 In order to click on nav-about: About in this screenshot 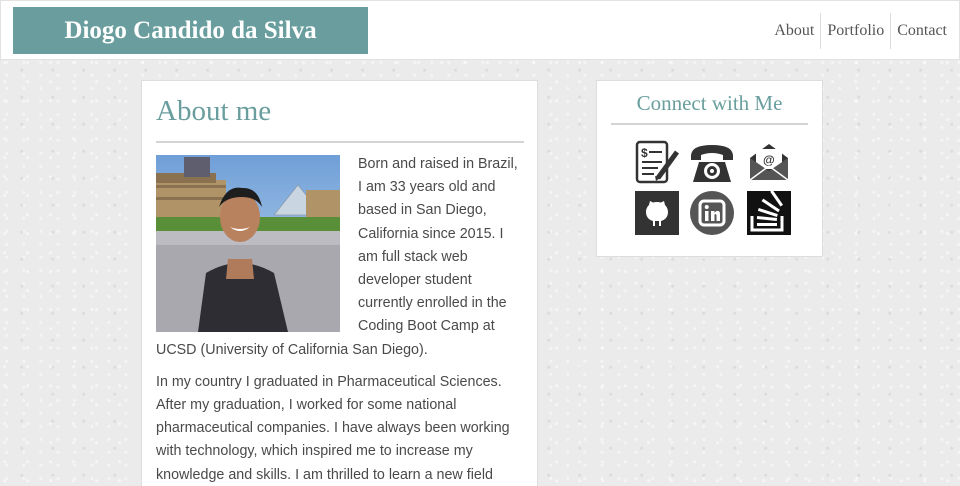, I will do `click(794, 31)`.